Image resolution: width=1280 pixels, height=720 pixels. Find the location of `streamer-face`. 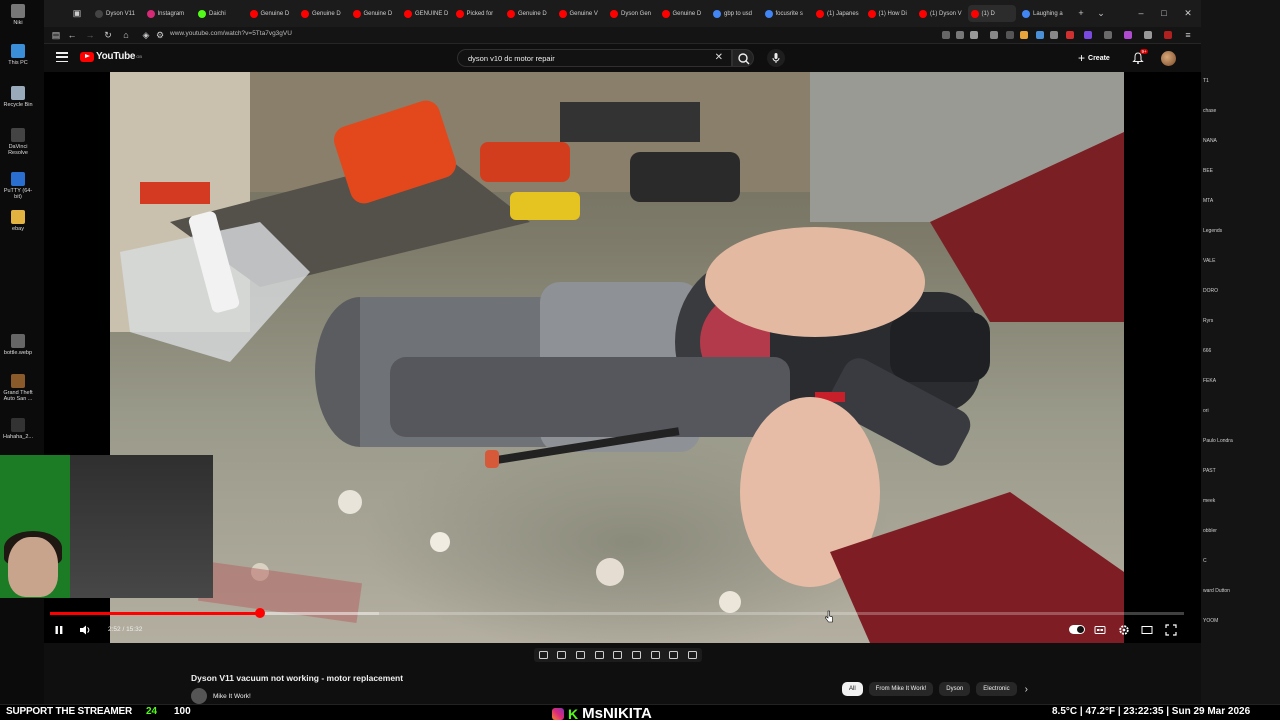

streamer-face is located at coordinates (33, 567).